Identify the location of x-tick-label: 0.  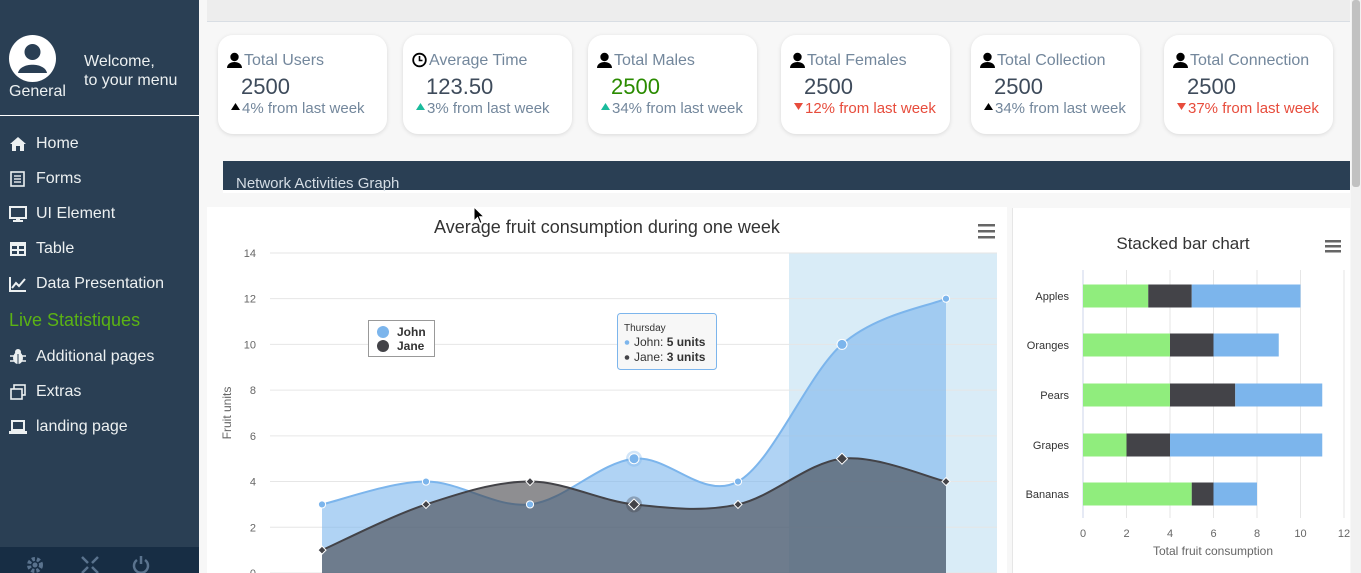
(1083, 534).